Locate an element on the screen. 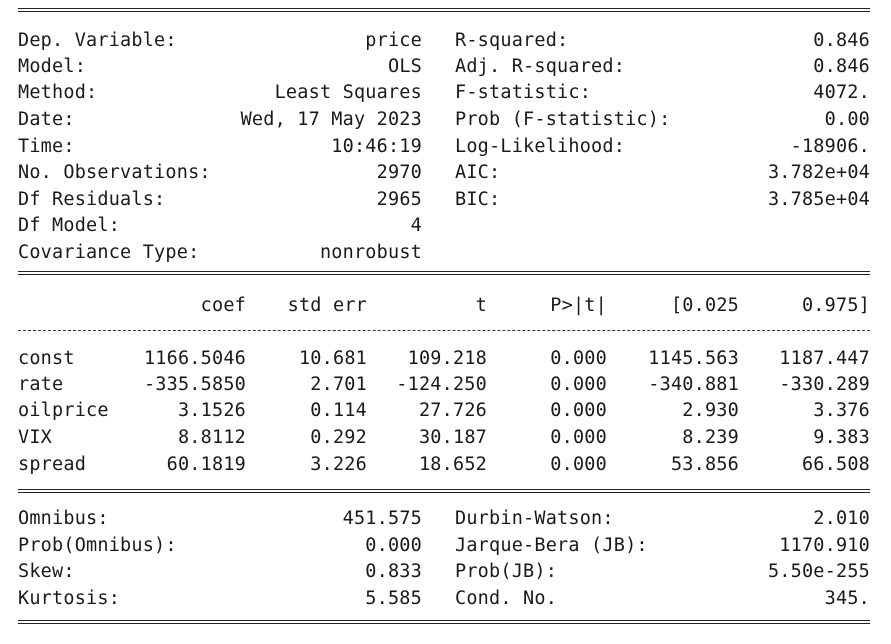 The image size is (891, 644). label-kurtosis: Kurtosis: is located at coordinates (69, 598).